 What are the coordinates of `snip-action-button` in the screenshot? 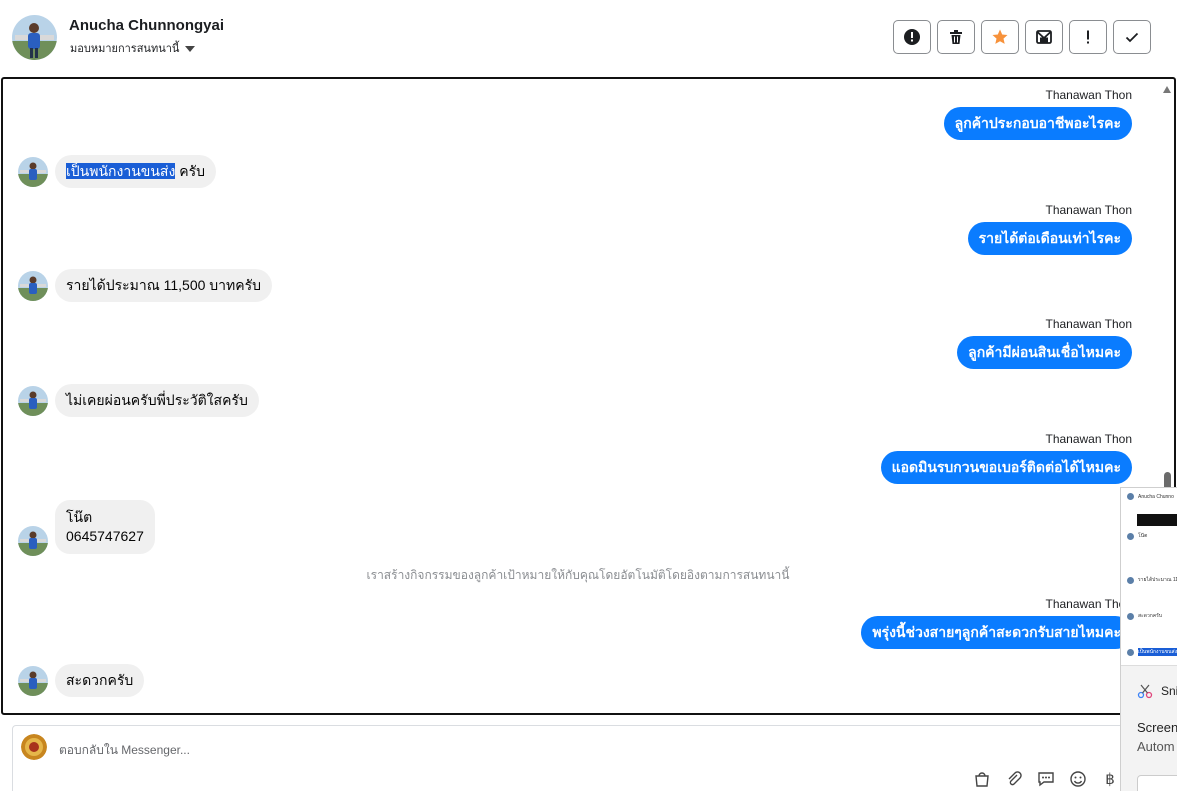 It's located at (1157, 783).